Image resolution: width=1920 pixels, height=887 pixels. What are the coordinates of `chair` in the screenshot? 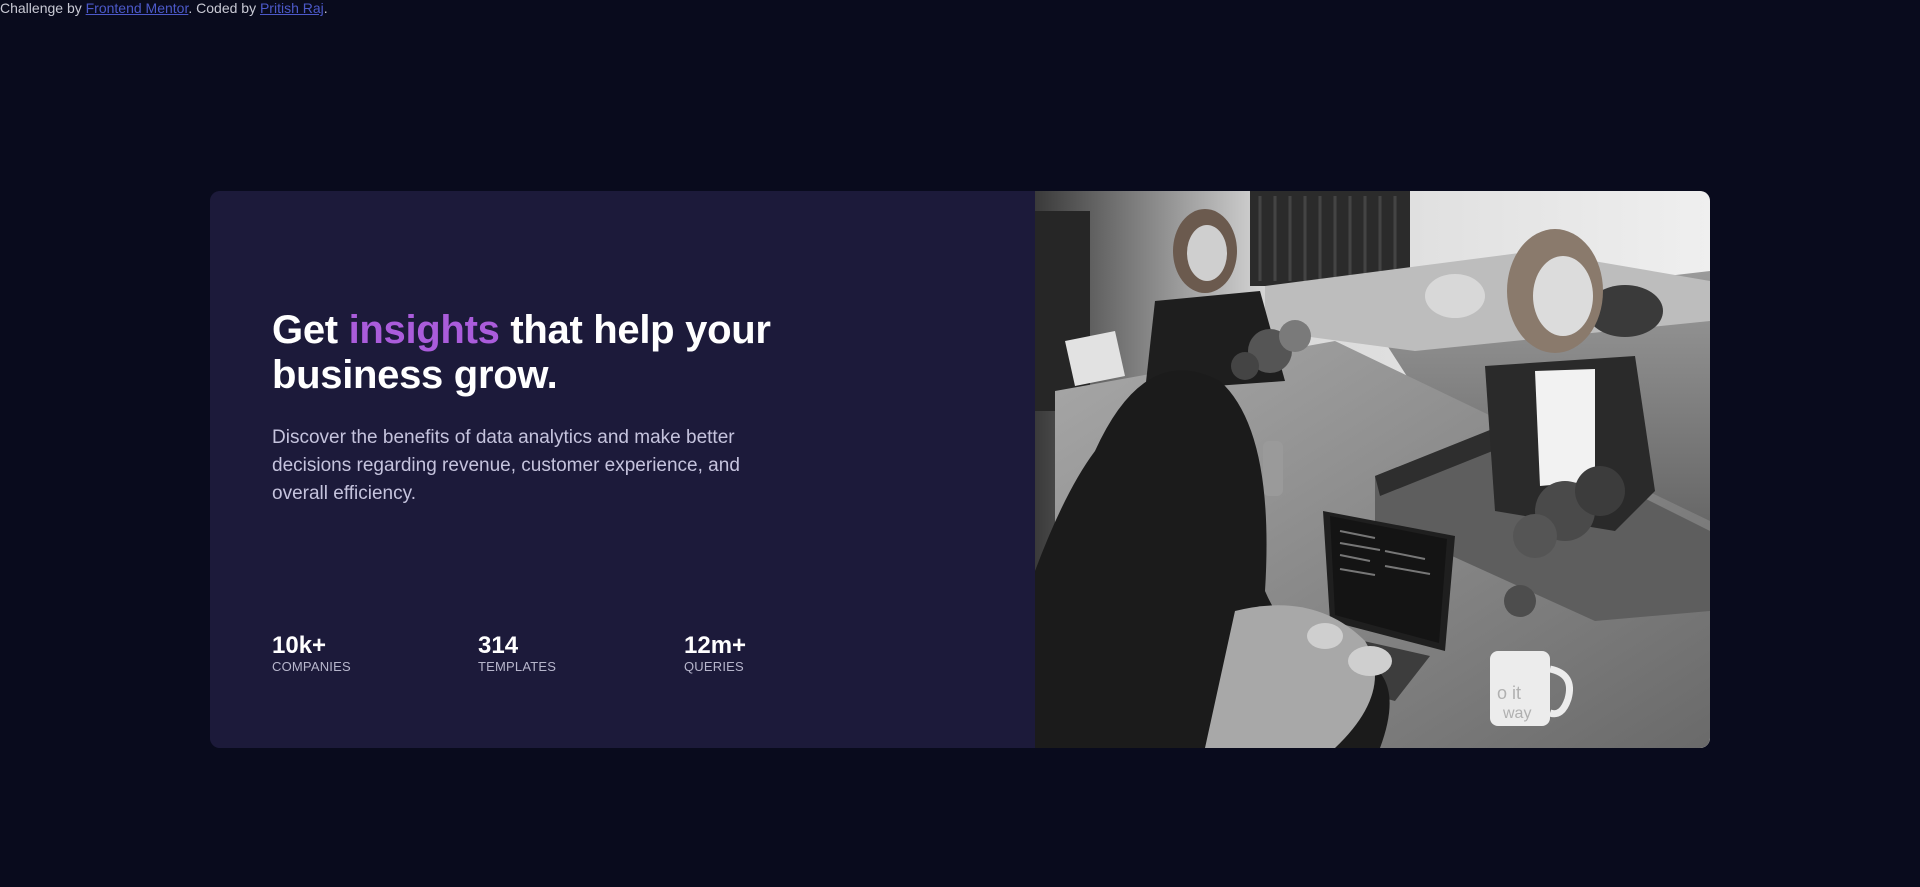 It's located at (1455, 296).